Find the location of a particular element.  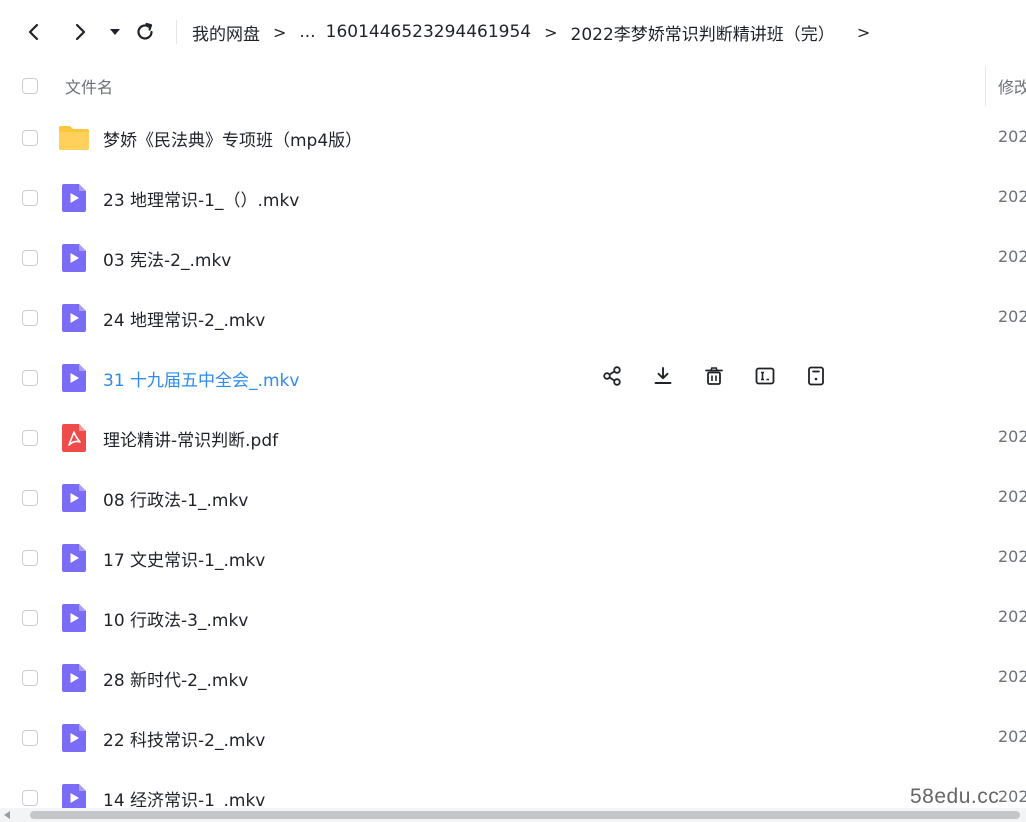

download-button is located at coordinates (663, 378).